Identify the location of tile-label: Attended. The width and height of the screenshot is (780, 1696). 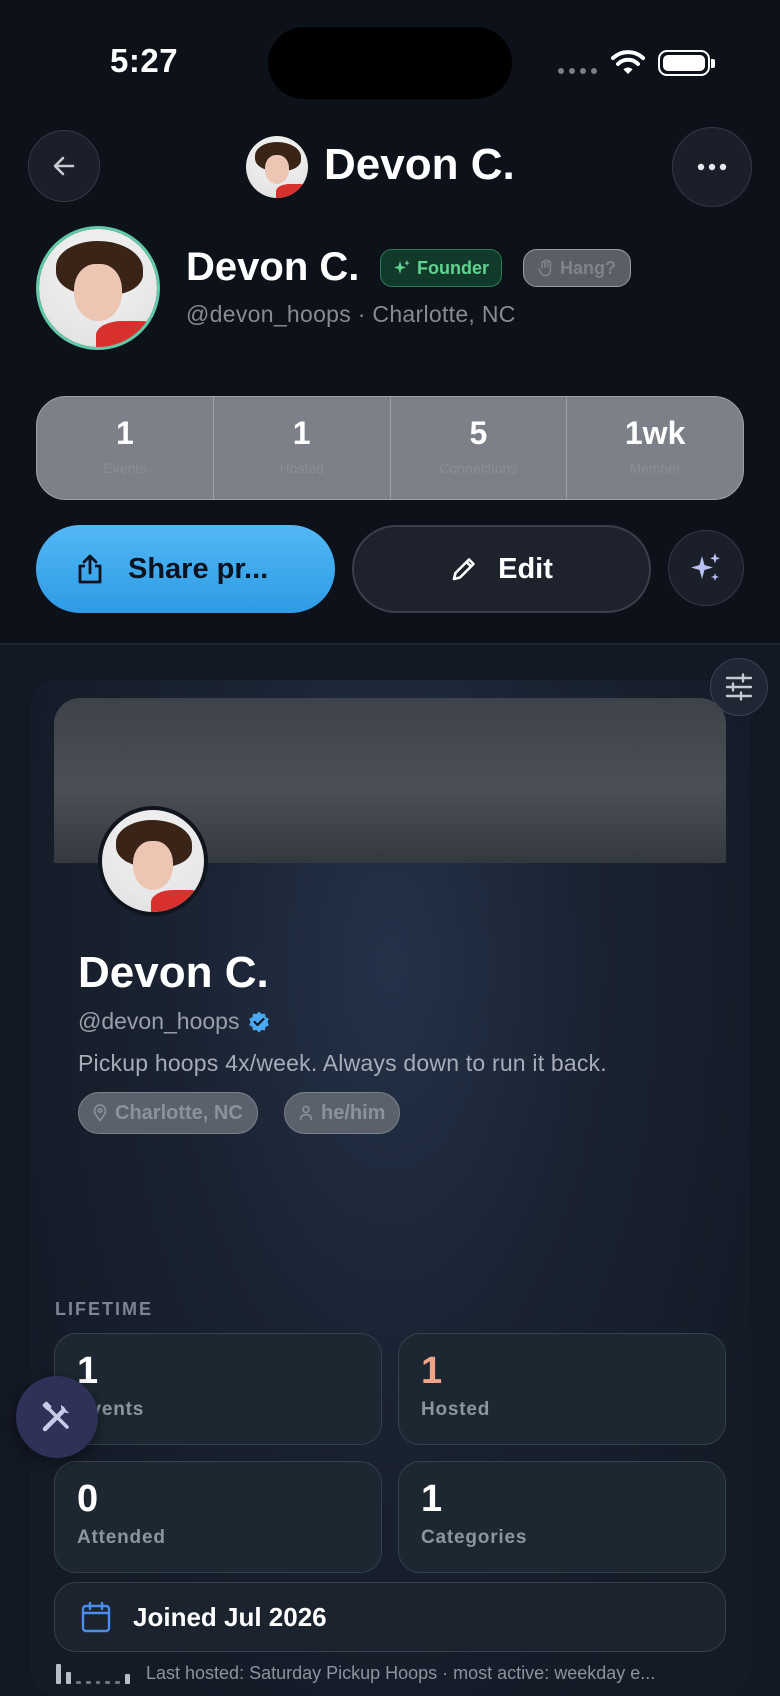
(121, 1537).